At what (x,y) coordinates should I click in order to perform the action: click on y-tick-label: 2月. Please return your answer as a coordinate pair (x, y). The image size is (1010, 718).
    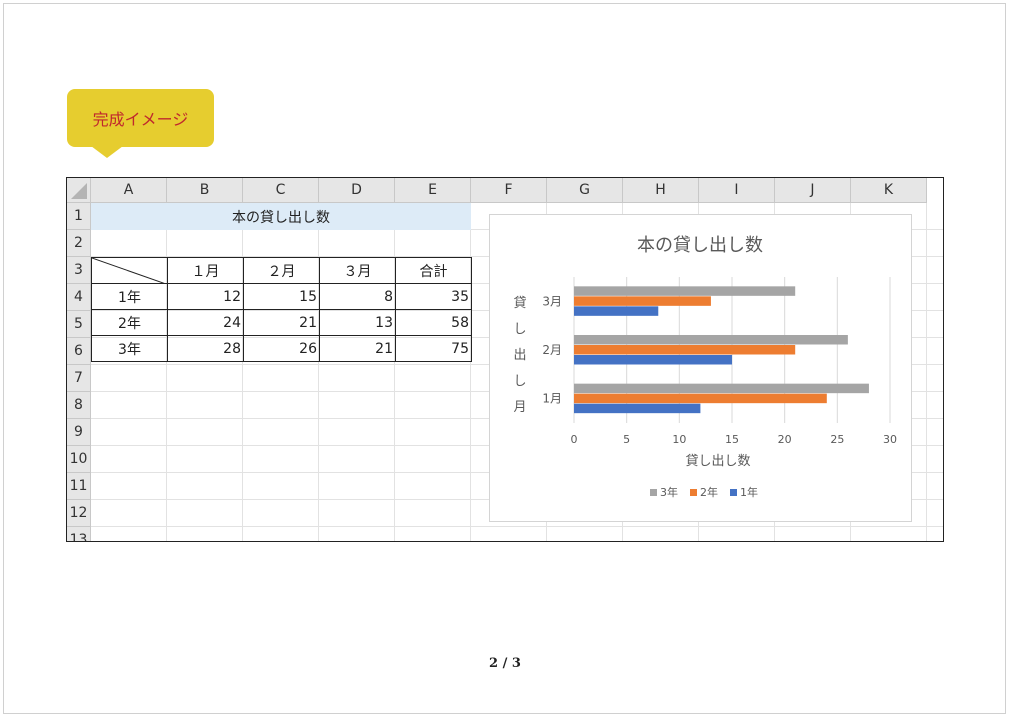
    Looking at the image, I should click on (552, 350).